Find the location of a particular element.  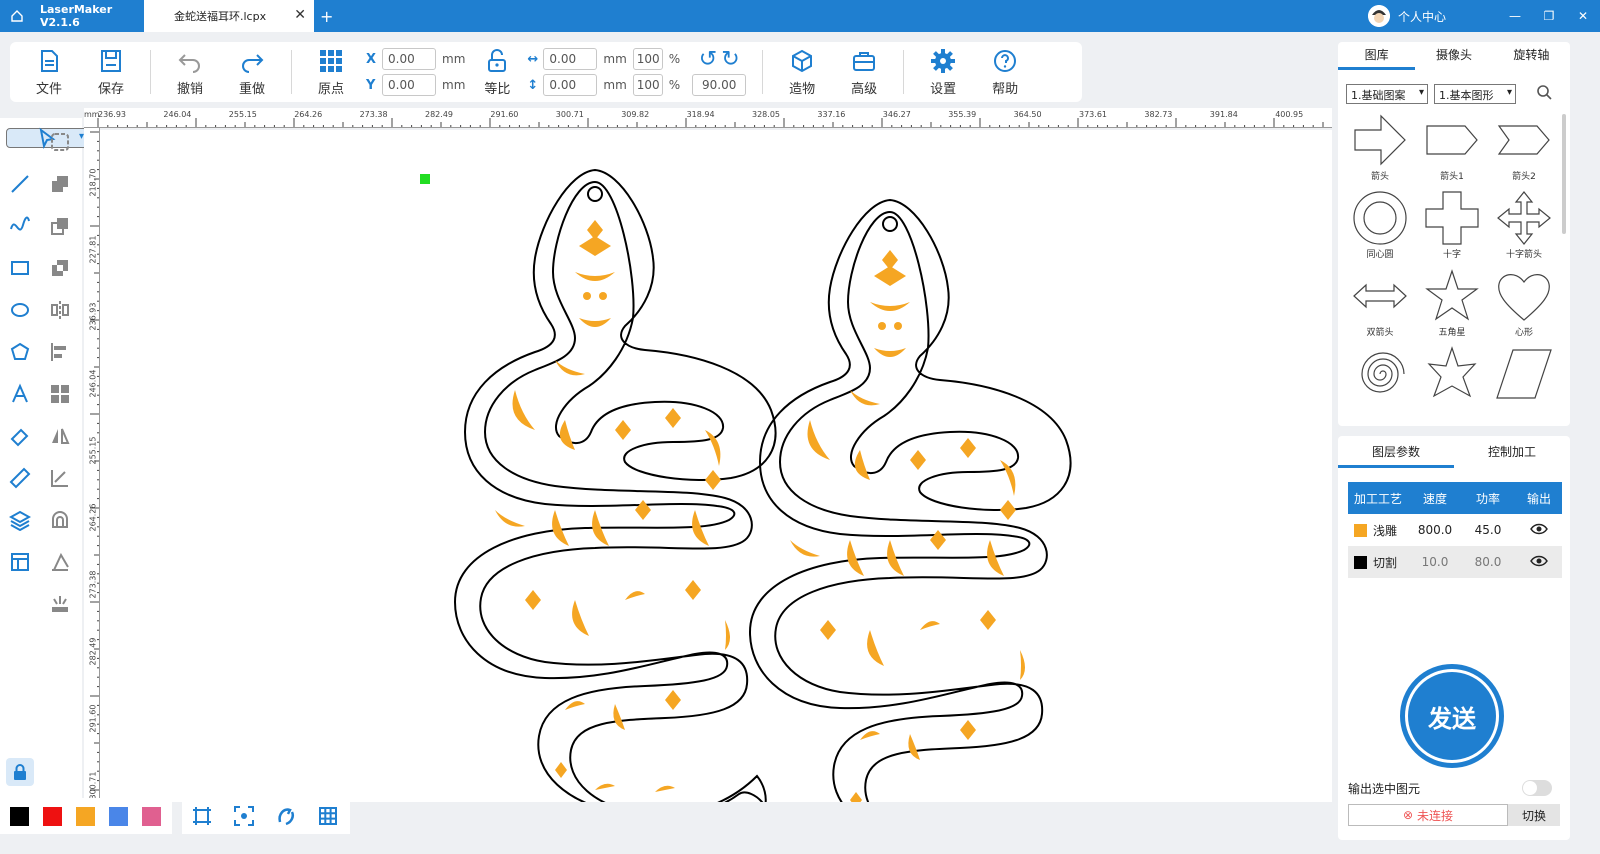

layer-row-engrave: 浅雕 800.0 45.0 is located at coordinates (1455, 530).